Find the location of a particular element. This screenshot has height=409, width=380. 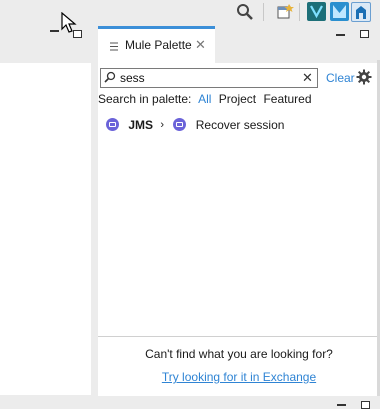

divider is located at coordinates (239, 336).